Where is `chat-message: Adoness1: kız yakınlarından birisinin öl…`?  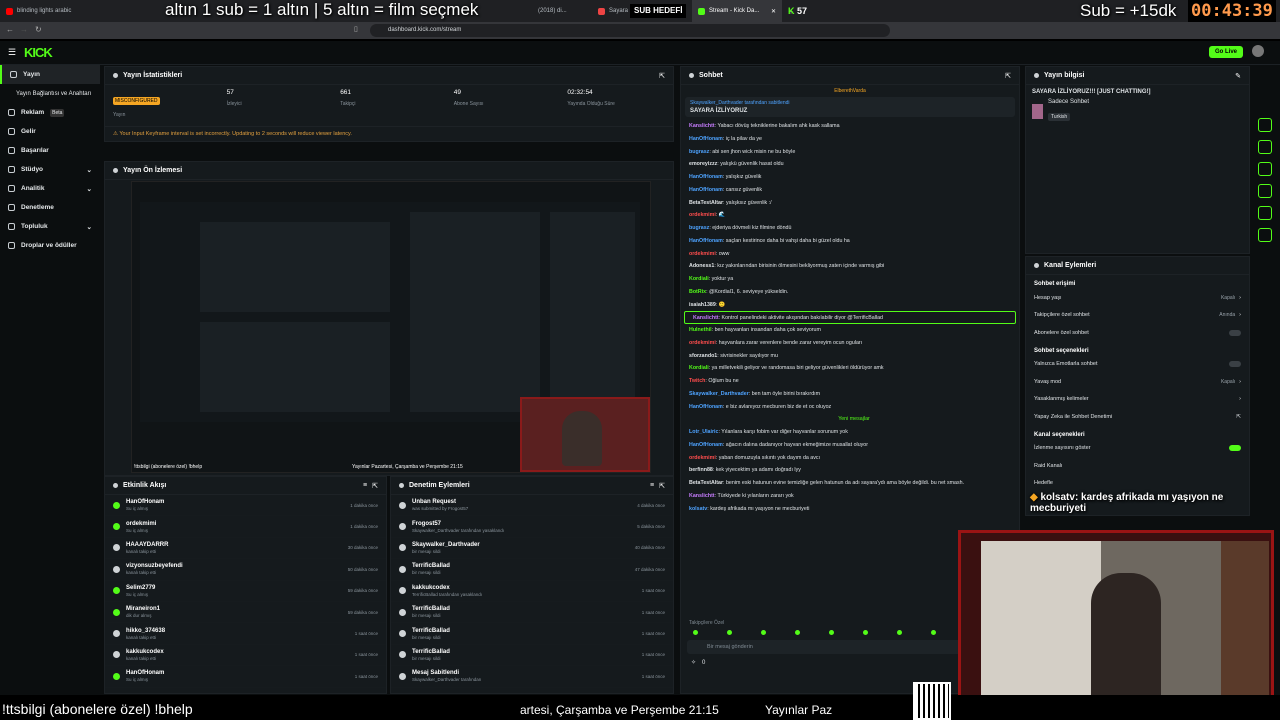 chat-message: Adoness1: kız yakınlarından birisinin öl… is located at coordinates (850, 266).